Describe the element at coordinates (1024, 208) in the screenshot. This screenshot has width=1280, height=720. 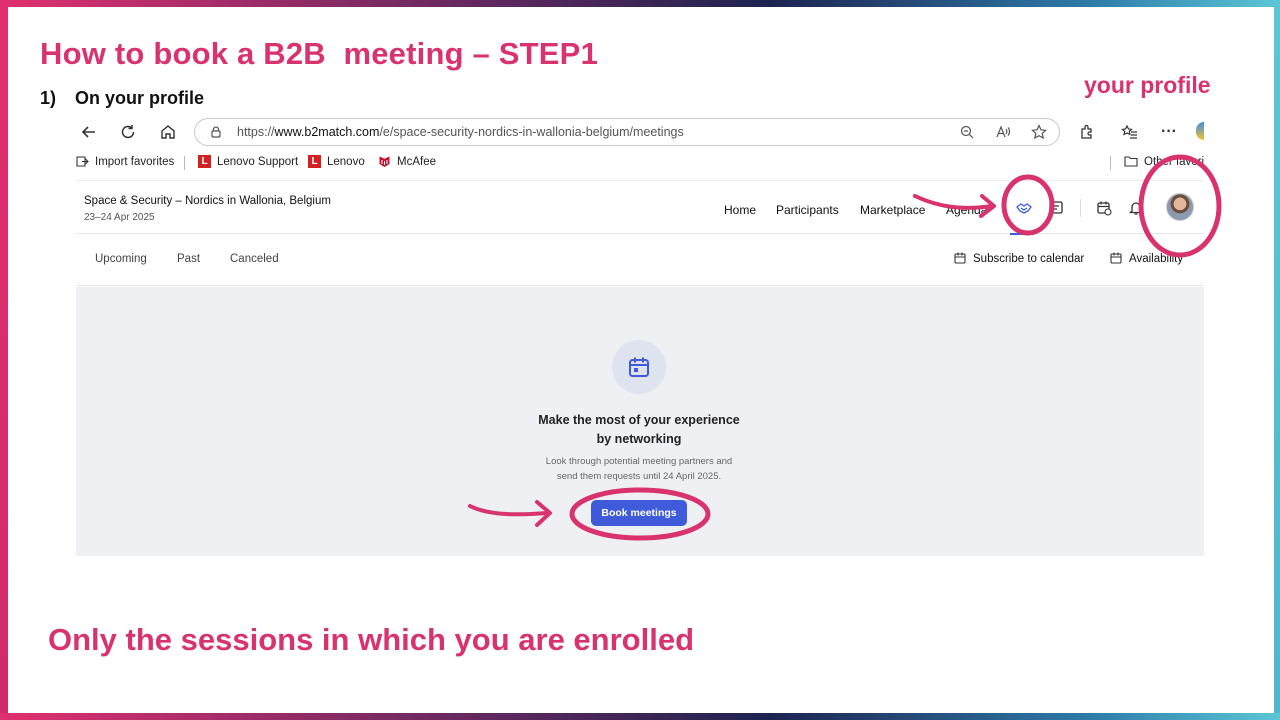
I see `meetings-handshake-icon` at that location.